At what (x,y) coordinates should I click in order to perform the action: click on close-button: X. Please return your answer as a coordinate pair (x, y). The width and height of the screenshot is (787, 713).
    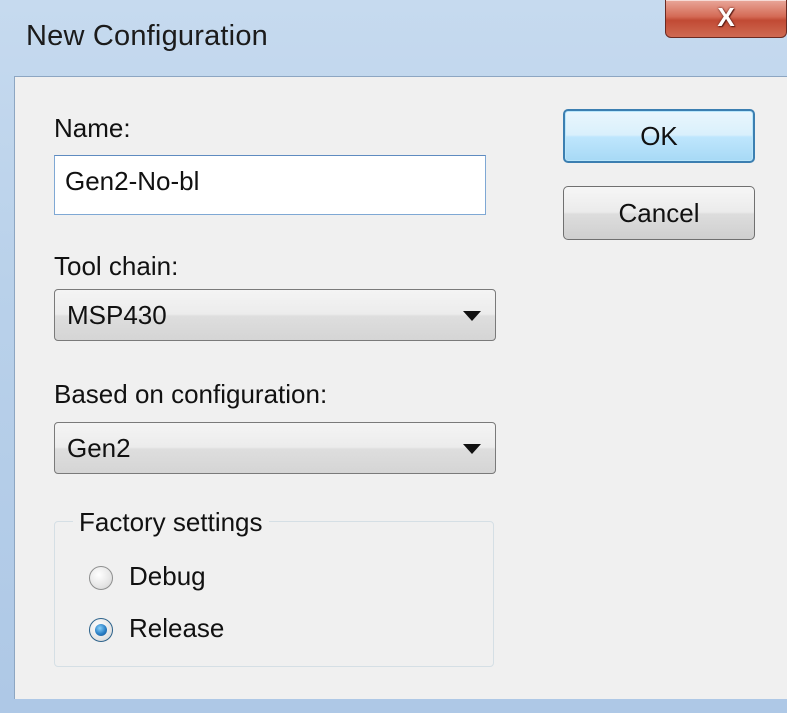
    Looking at the image, I should click on (726, 19).